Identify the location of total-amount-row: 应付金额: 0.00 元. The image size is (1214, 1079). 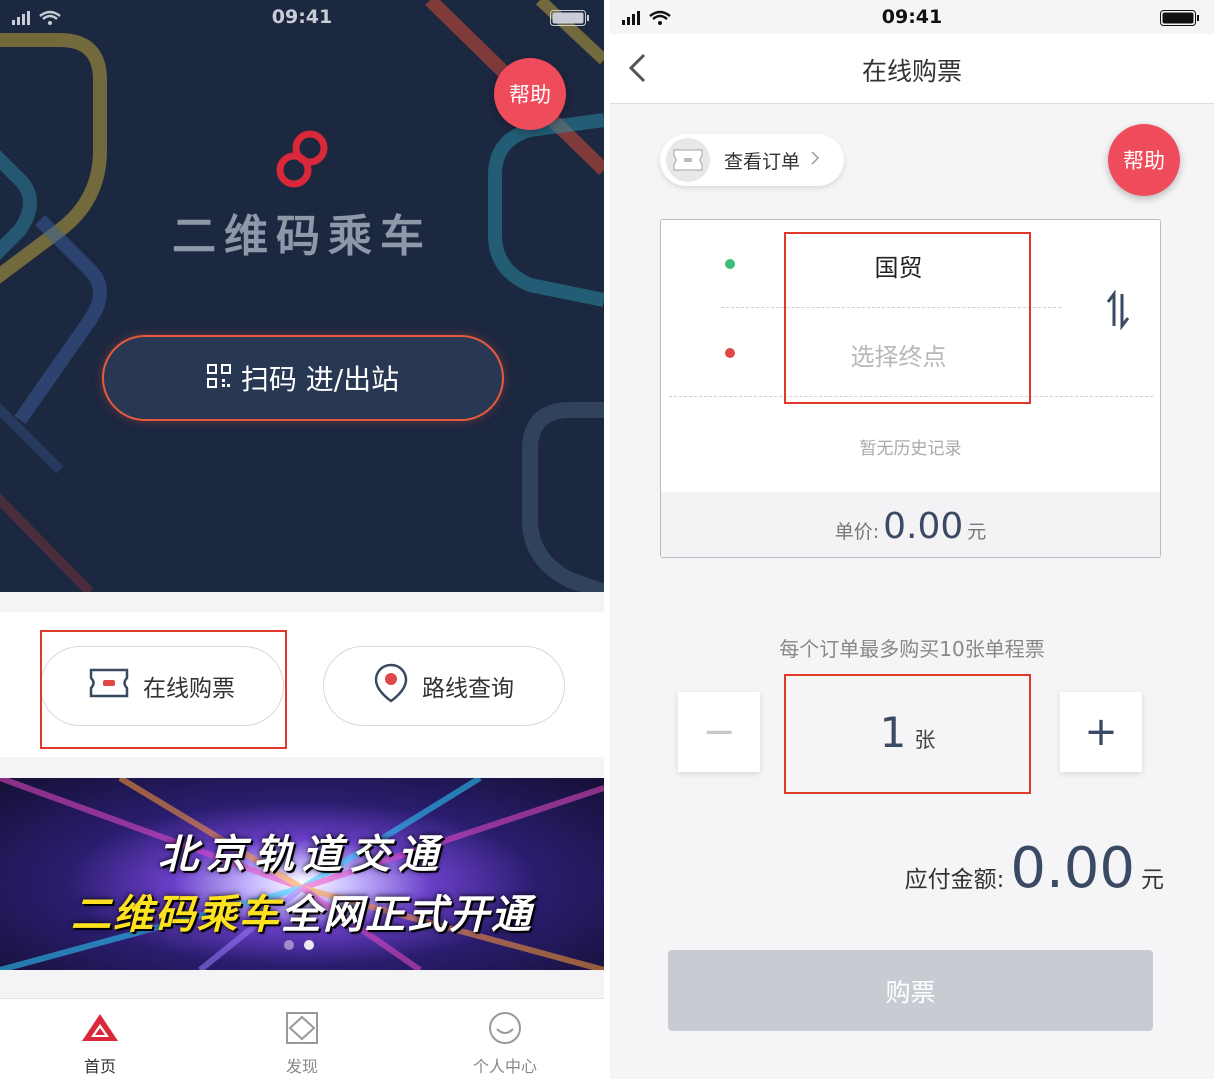
(1034, 868).